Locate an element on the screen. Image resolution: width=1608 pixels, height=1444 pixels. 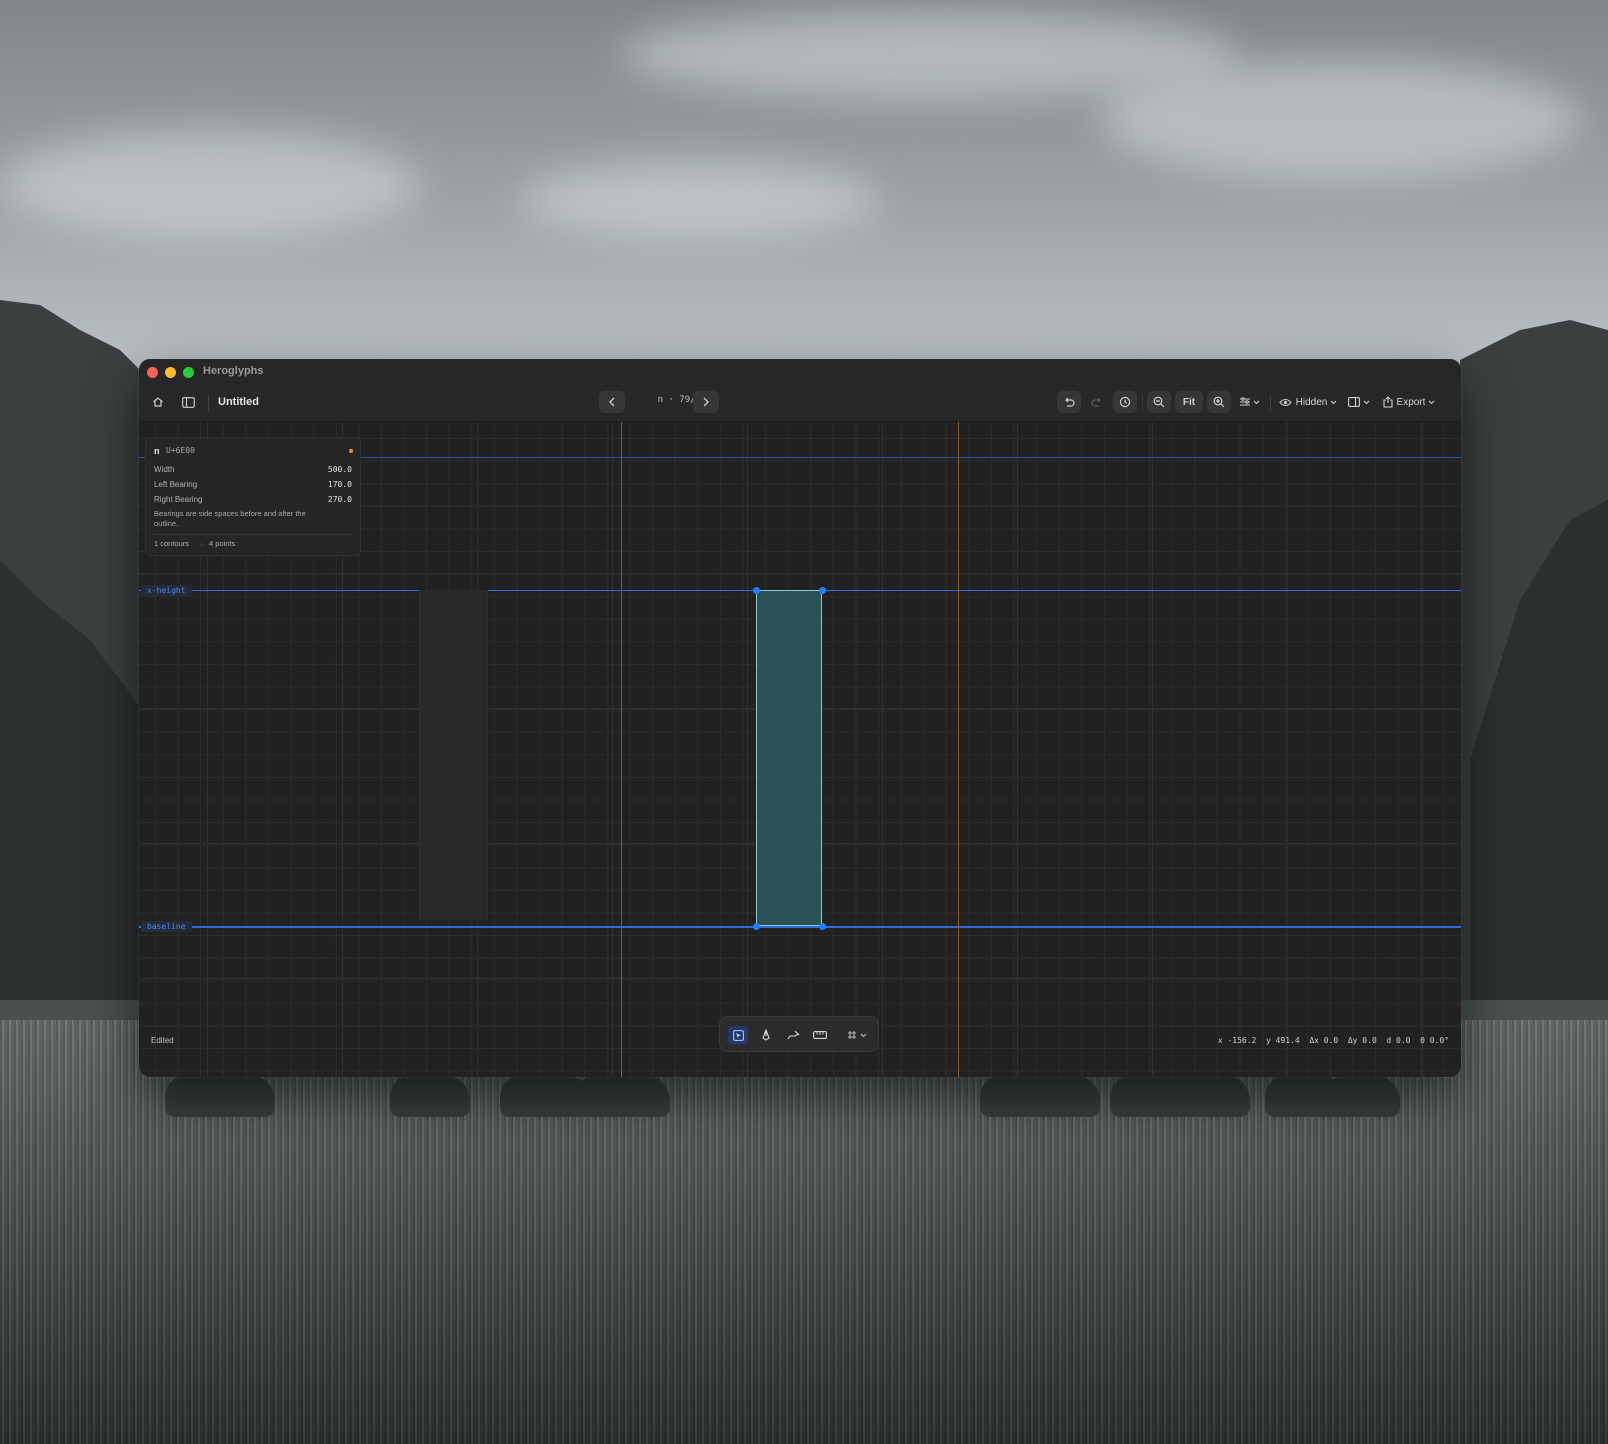
previous-glyph-button is located at coordinates (612, 402).